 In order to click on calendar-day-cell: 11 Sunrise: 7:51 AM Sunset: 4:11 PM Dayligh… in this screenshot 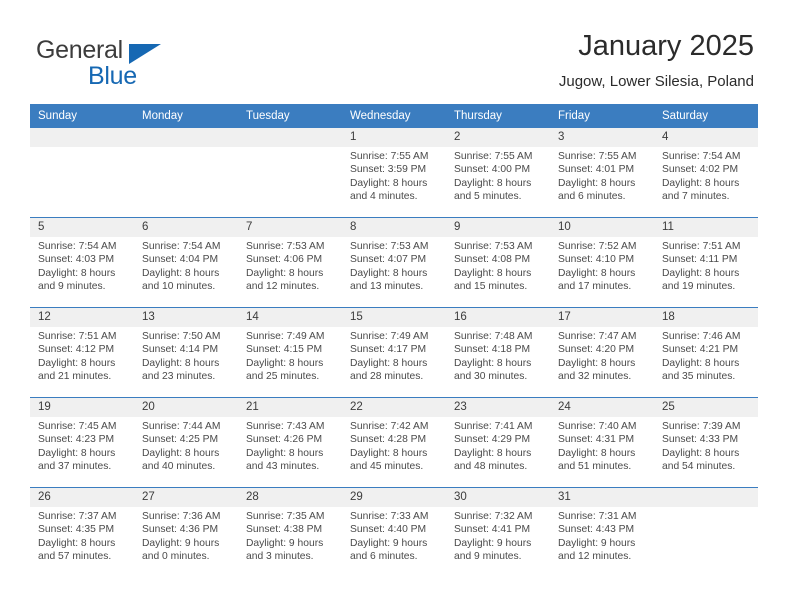, I will do `click(706, 262)`.